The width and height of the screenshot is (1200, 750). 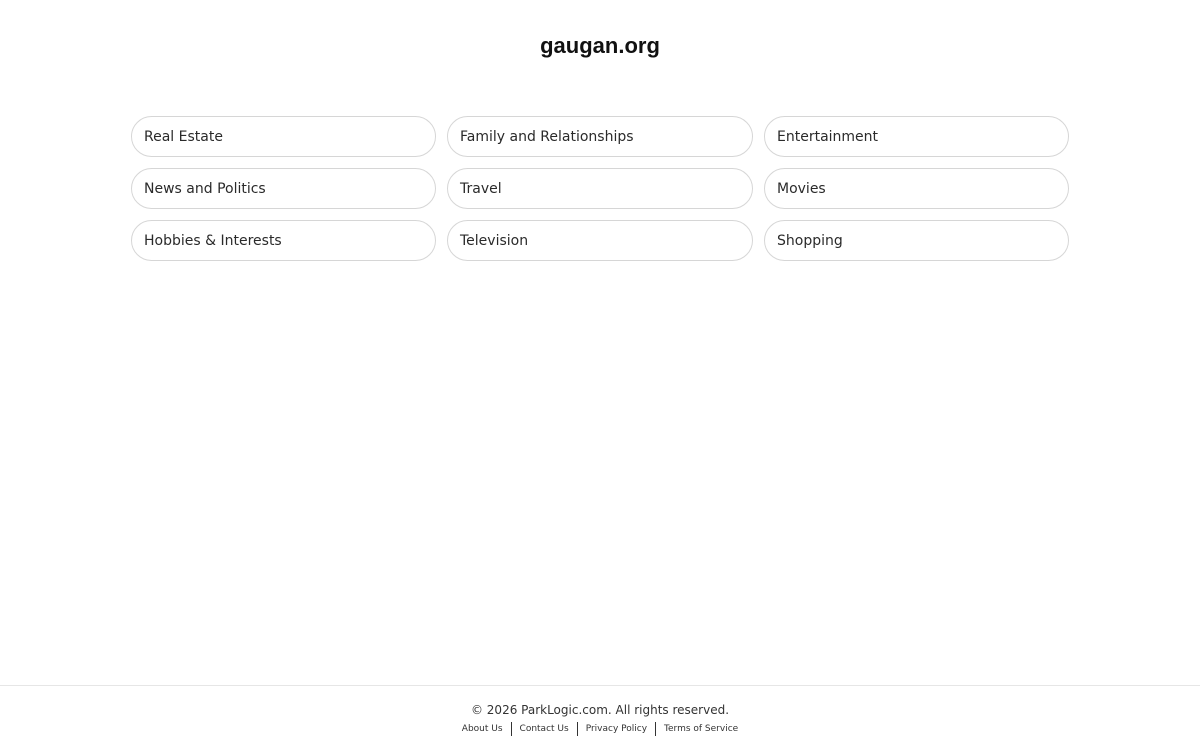 What do you see at coordinates (183, 136) in the screenshot?
I see `category-label: Real Estate` at bounding box center [183, 136].